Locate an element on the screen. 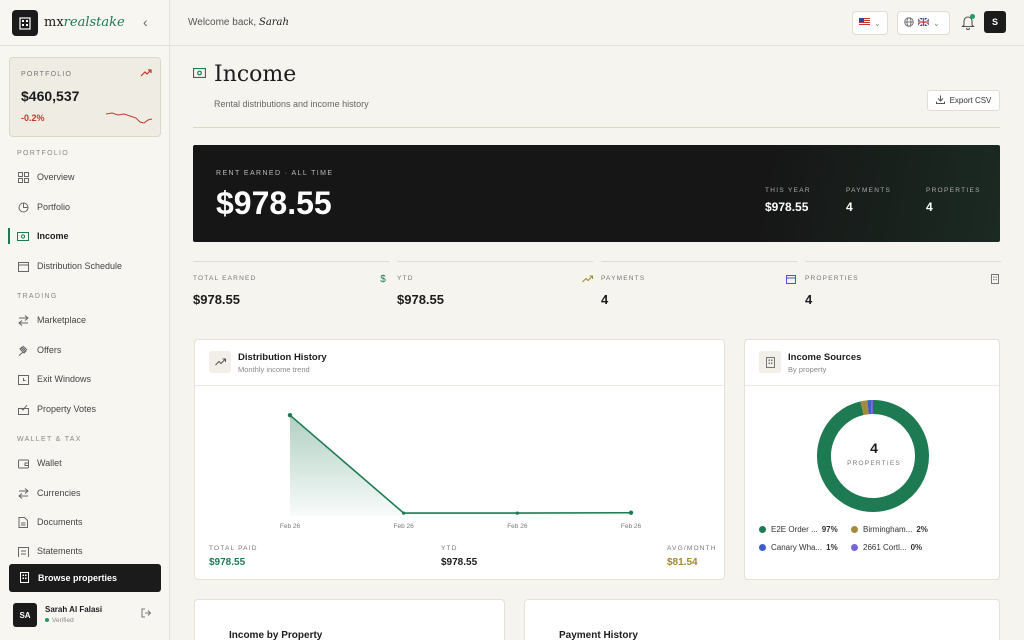 The height and width of the screenshot is (640, 1024). stat-label: PAYMENTS is located at coordinates (623, 278).